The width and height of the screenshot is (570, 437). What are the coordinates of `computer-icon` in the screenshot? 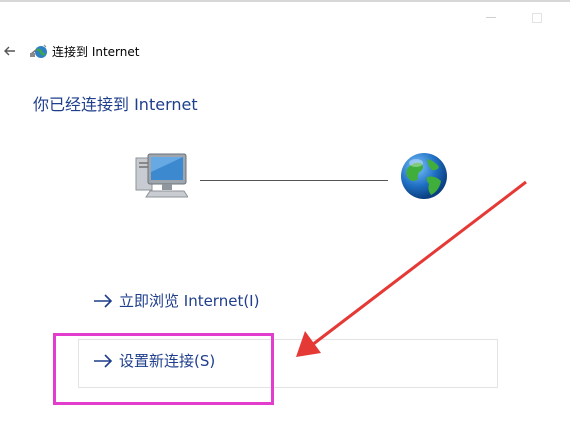 It's located at (161, 175).